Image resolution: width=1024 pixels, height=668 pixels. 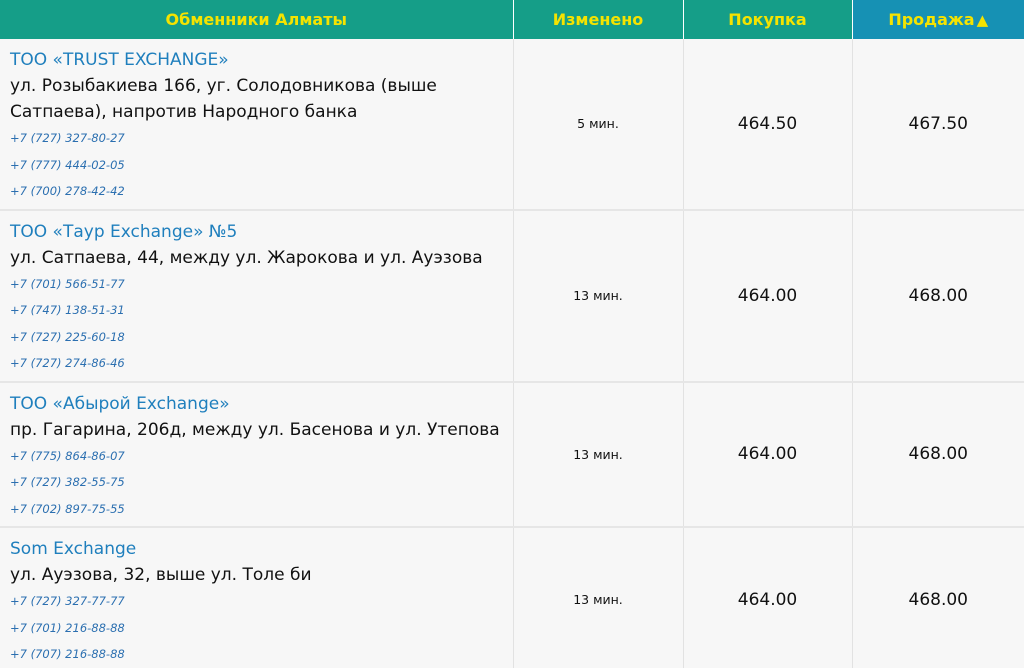 I want to click on exchanger-name-link: Som Exchange, so click(x=256, y=549).